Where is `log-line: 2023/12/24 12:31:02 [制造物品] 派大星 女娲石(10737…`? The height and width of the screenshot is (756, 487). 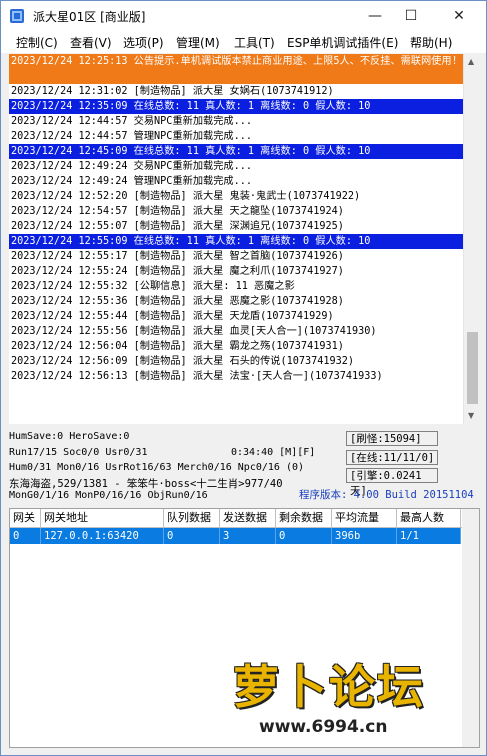 log-line: 2023/12/24 12:31:02 [制造物品] 派大星 女娲石(10737… is located at coordinates (172, 91).